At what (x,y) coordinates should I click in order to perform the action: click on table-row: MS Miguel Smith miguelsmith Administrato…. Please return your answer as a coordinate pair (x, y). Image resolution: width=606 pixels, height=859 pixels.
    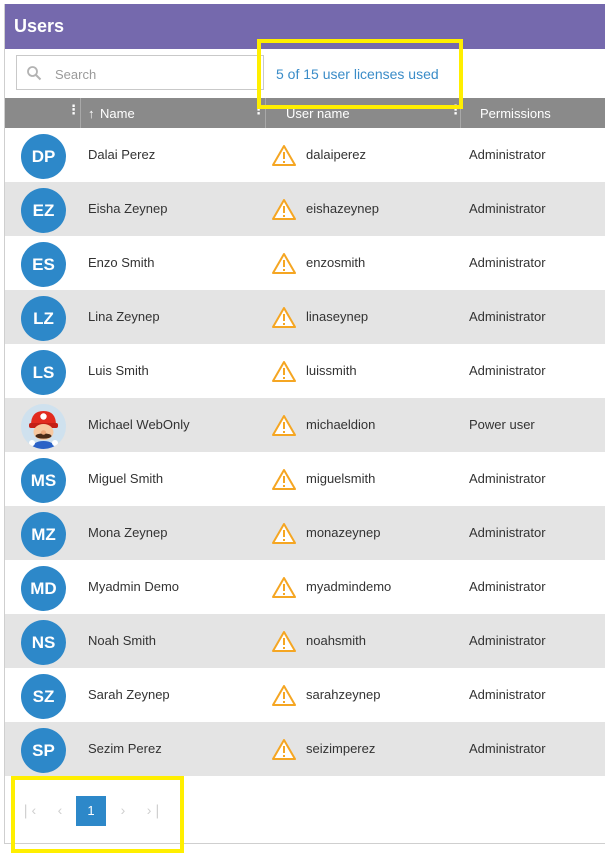
    Looking at the image, I should click on (305, 479).